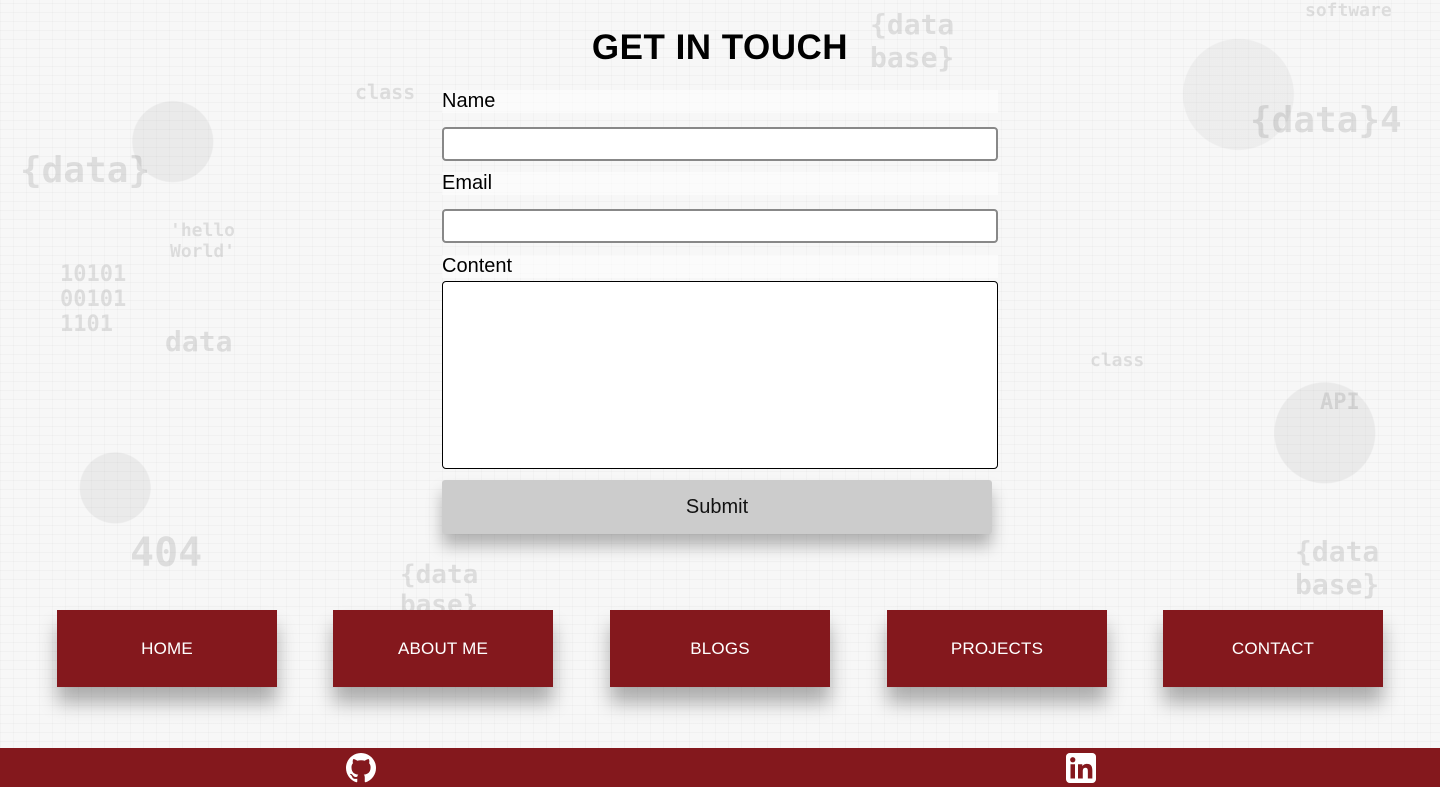 This screenshot has height=787, width=1440. I want to click on nav-blogs-button: BLOGS, so click(720, 648).